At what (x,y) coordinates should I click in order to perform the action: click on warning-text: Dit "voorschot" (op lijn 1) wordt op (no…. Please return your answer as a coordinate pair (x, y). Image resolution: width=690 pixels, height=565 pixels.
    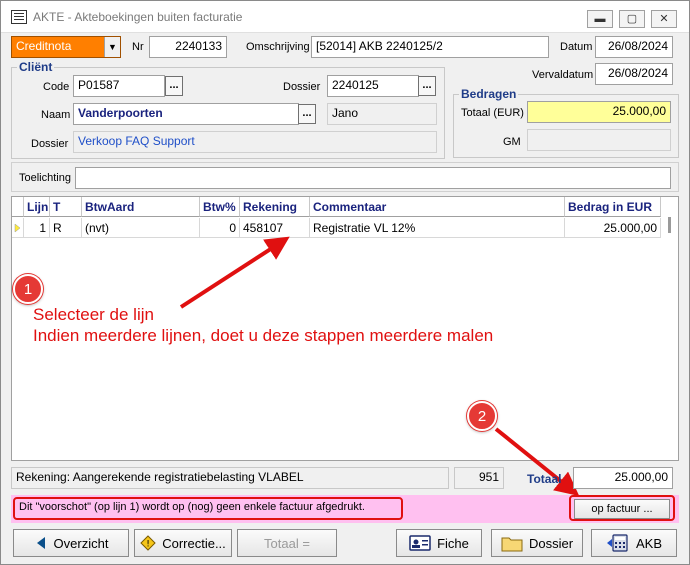
    Looking at the image, I should click on (208, 508).